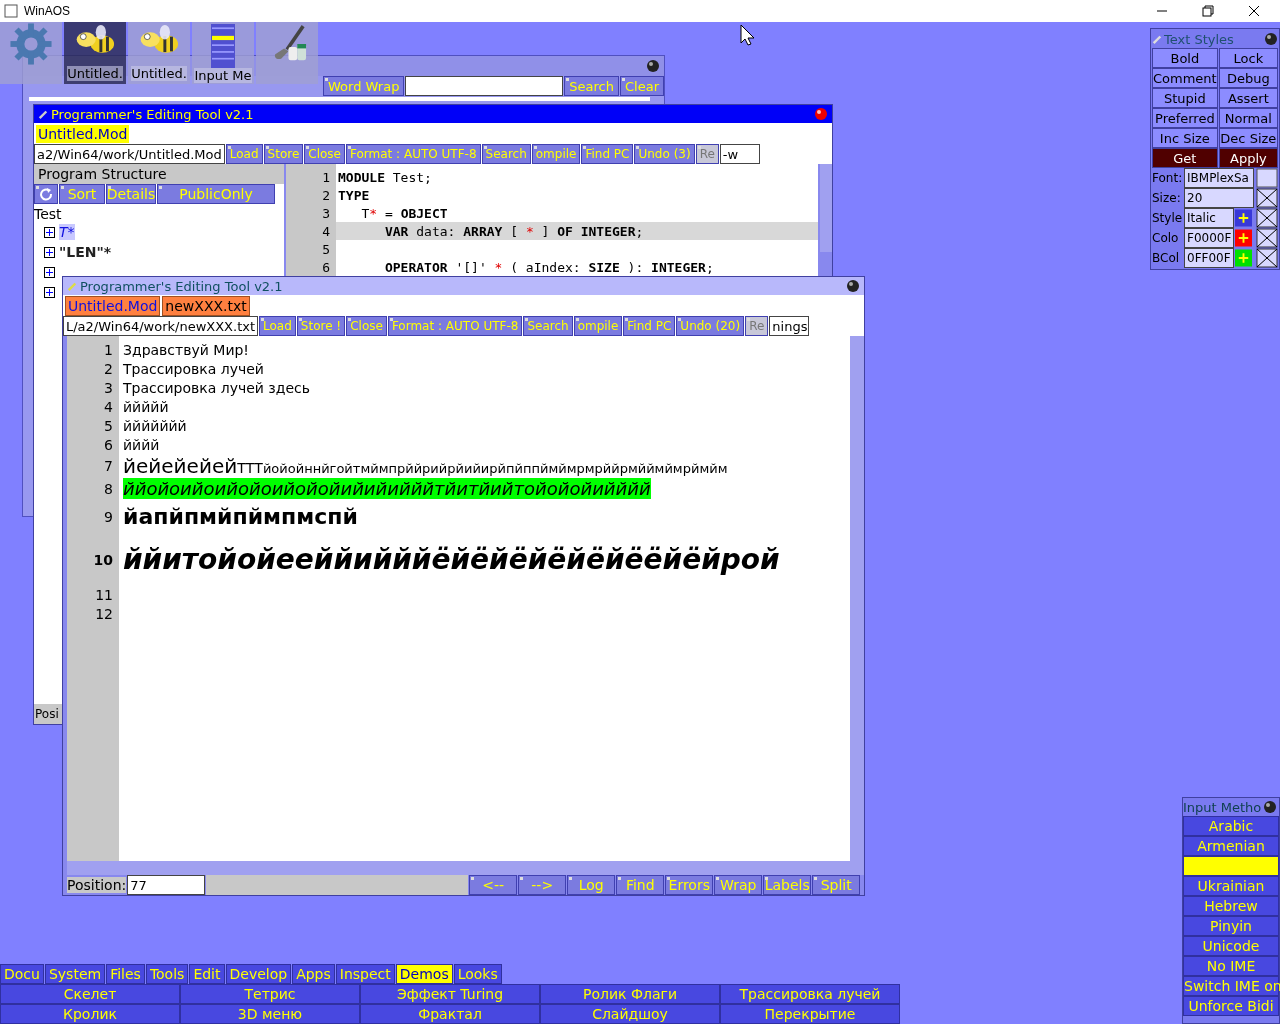 This screenshot has height=1024, width=1280. What do you see at coordinates (1231, 1006) in the screenshot?
I see `input-method-button: Unforce Bidi` at bounding box center [1231, 1006].